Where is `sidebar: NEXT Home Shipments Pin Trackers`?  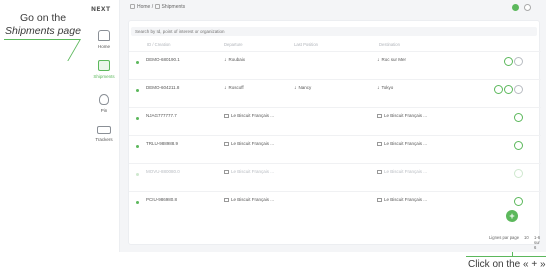
sidebar: NEXT Home Shipments Pin Trackers is located at coordinates (104, 126).